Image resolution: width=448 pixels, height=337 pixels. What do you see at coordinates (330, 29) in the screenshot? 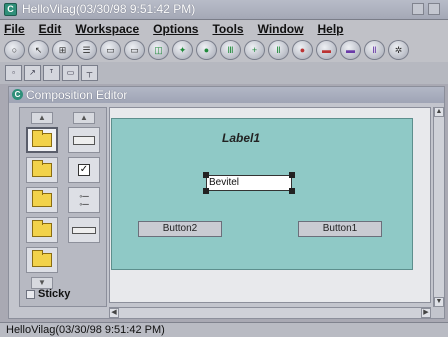
I see `menu-help: Help` at bounding box center [330, 29].